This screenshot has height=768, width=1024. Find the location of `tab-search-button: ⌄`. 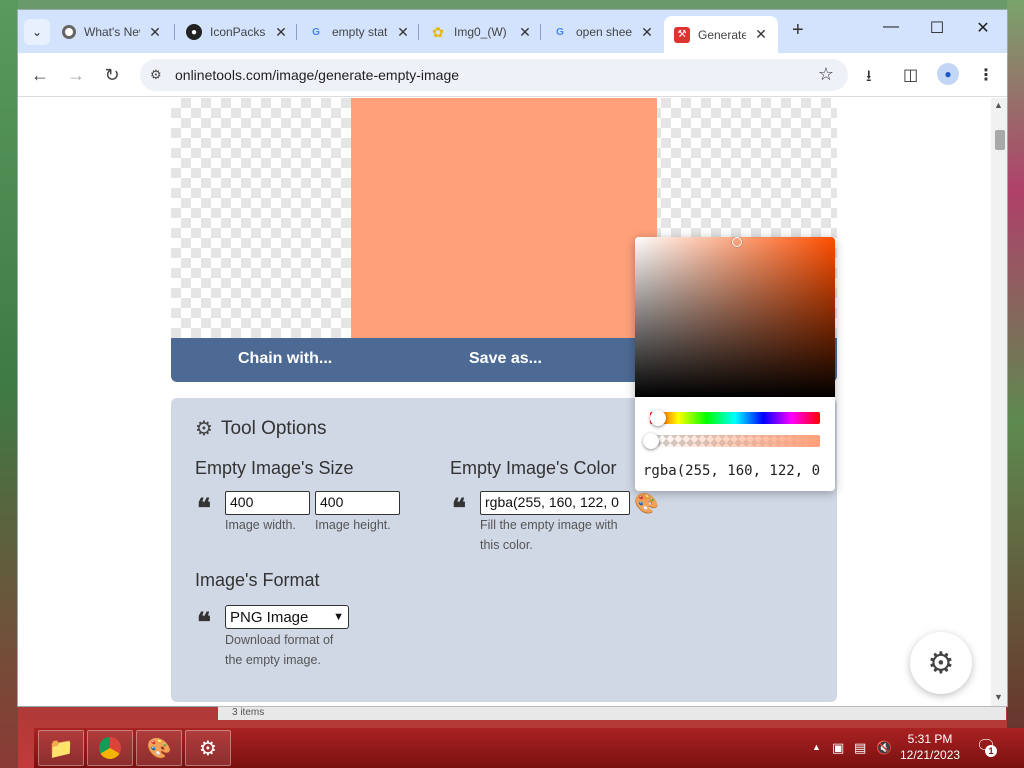

tab-search-button: ⌄ is located at coordinates (37, 32).